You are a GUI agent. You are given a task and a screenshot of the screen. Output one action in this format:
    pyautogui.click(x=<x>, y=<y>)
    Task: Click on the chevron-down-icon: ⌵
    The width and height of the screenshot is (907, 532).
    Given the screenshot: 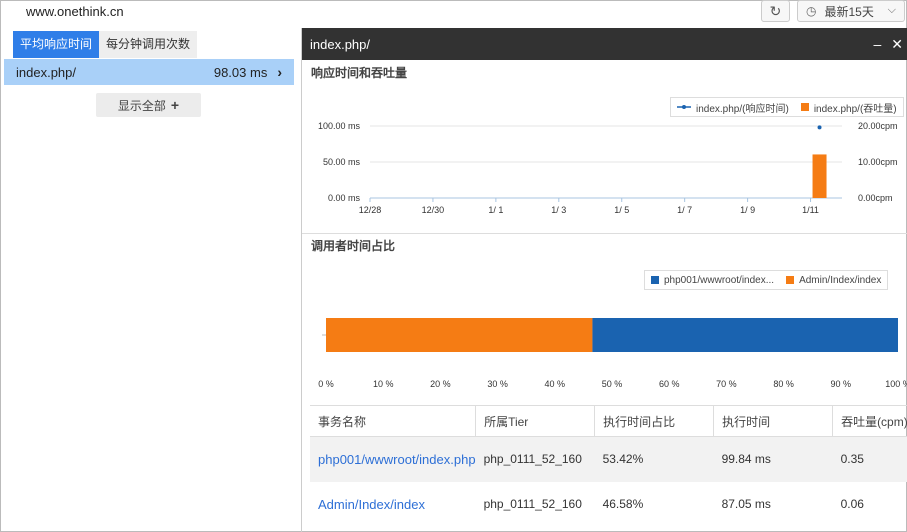 What is the action you would take?
    pyautogui.click(x=891, y=10)
    